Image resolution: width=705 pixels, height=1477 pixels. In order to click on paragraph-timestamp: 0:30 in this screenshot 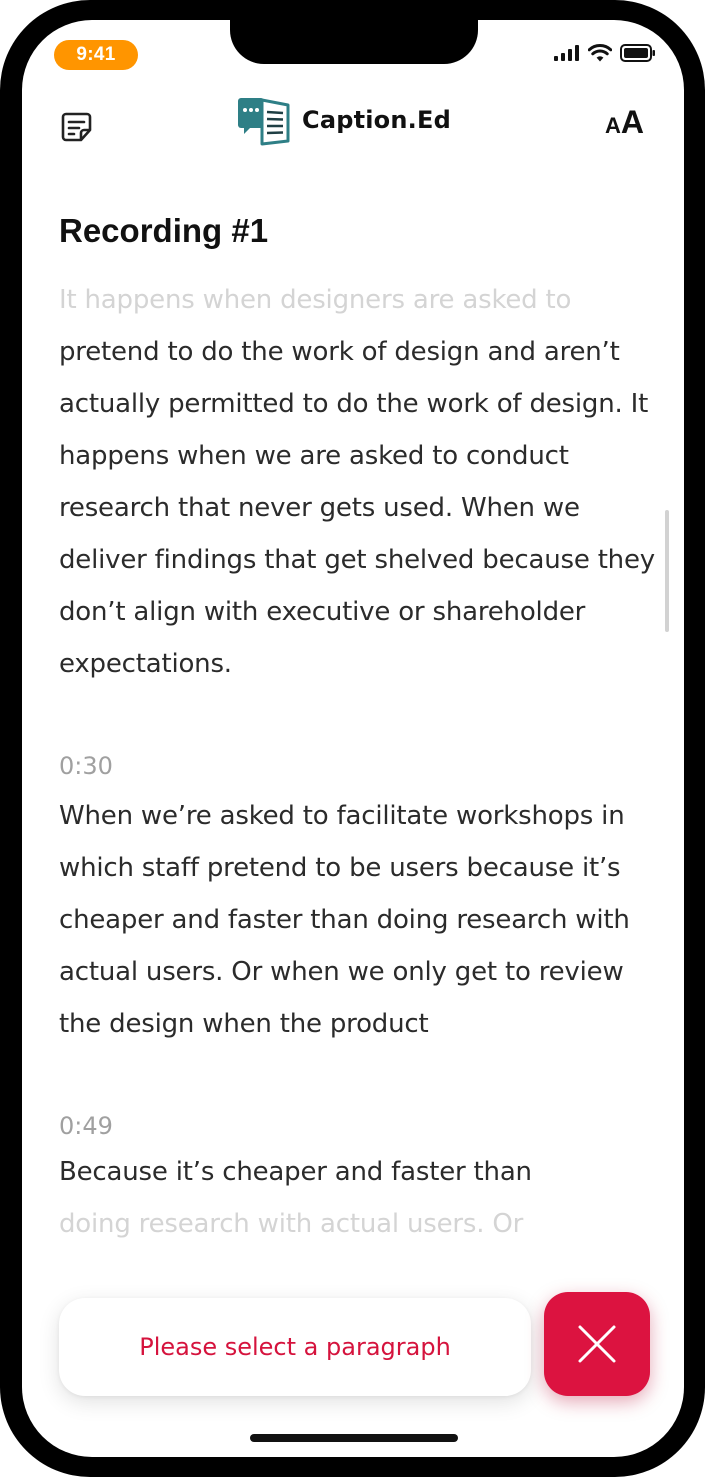, I will do `click(86, 766)`.